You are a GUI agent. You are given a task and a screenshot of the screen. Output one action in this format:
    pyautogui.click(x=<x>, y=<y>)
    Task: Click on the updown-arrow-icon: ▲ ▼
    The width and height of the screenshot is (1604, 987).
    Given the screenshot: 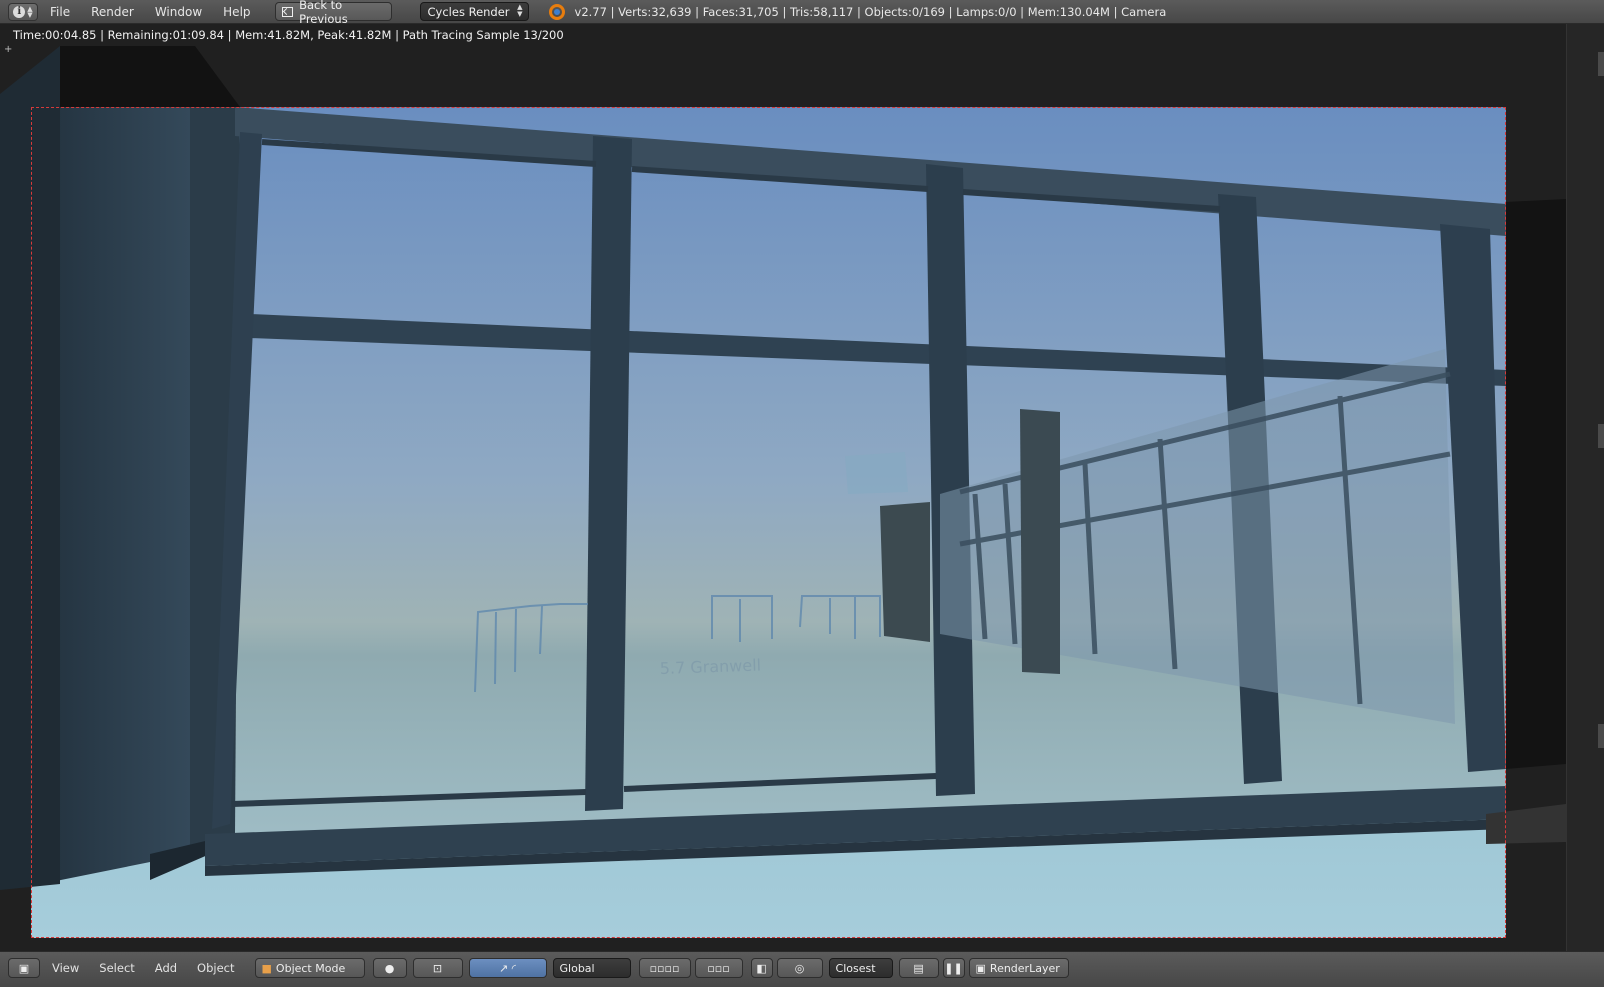 What is the action you would take?
    pyautogui.click(x=30, y=11)
    